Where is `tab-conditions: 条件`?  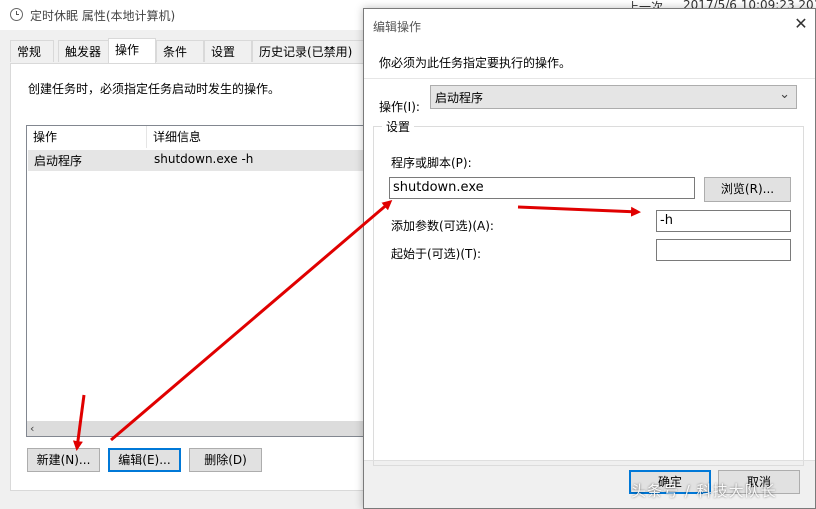 tab-conditions: 条件 is located at coordinates (180, 51).